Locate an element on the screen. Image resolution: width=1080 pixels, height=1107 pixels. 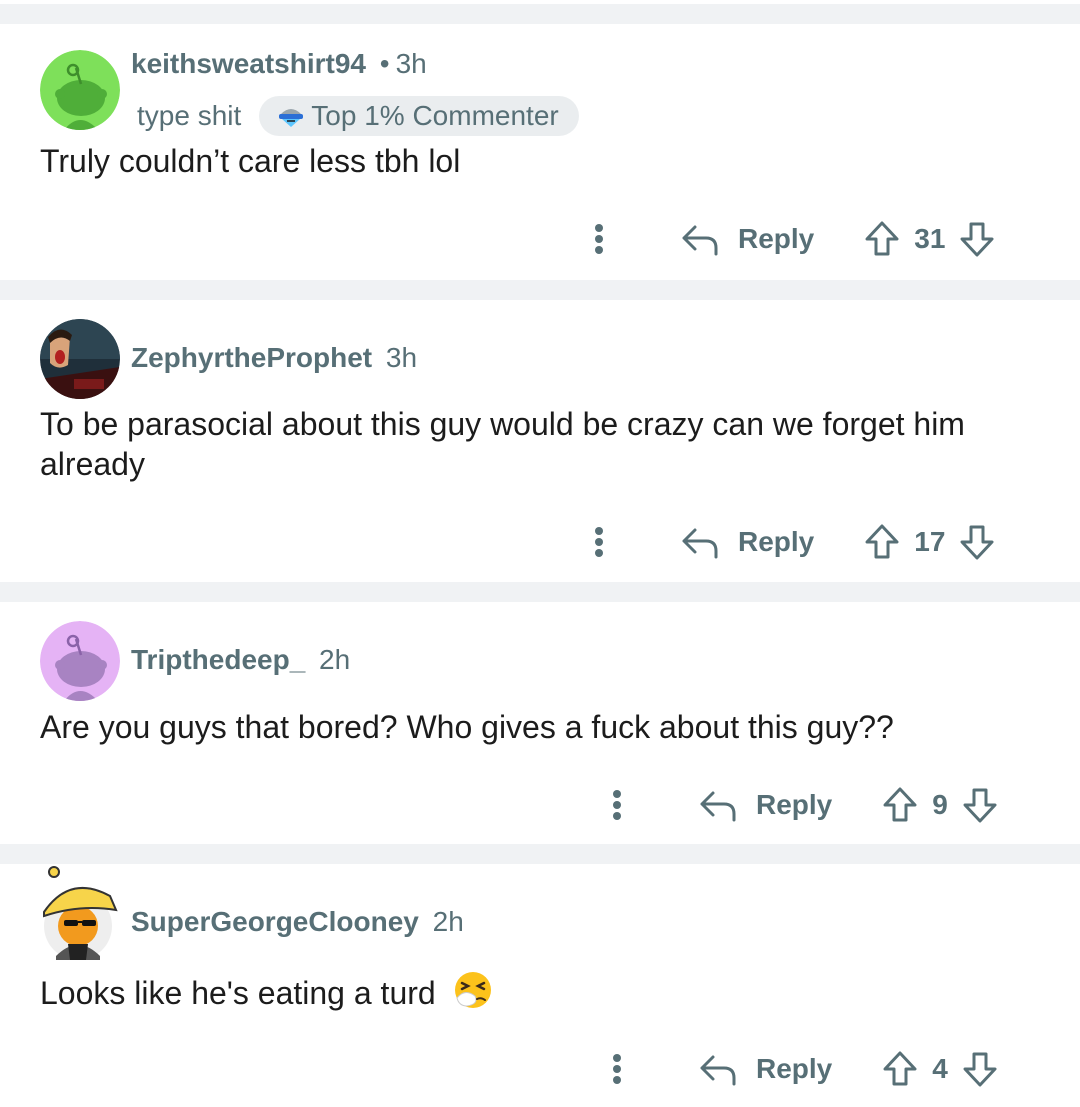
comment-meta: SuperGeorgeClooney 2h is located at coordinates (297, 922).